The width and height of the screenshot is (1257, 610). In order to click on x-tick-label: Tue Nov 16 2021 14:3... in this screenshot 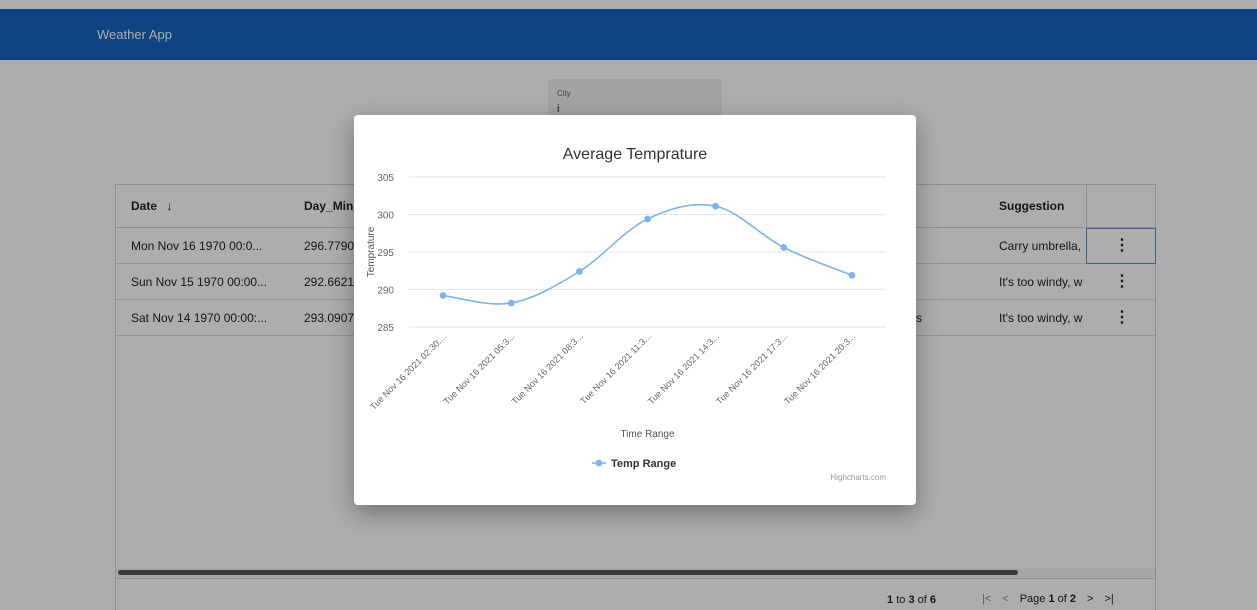, I will do `click(683, 368)`.